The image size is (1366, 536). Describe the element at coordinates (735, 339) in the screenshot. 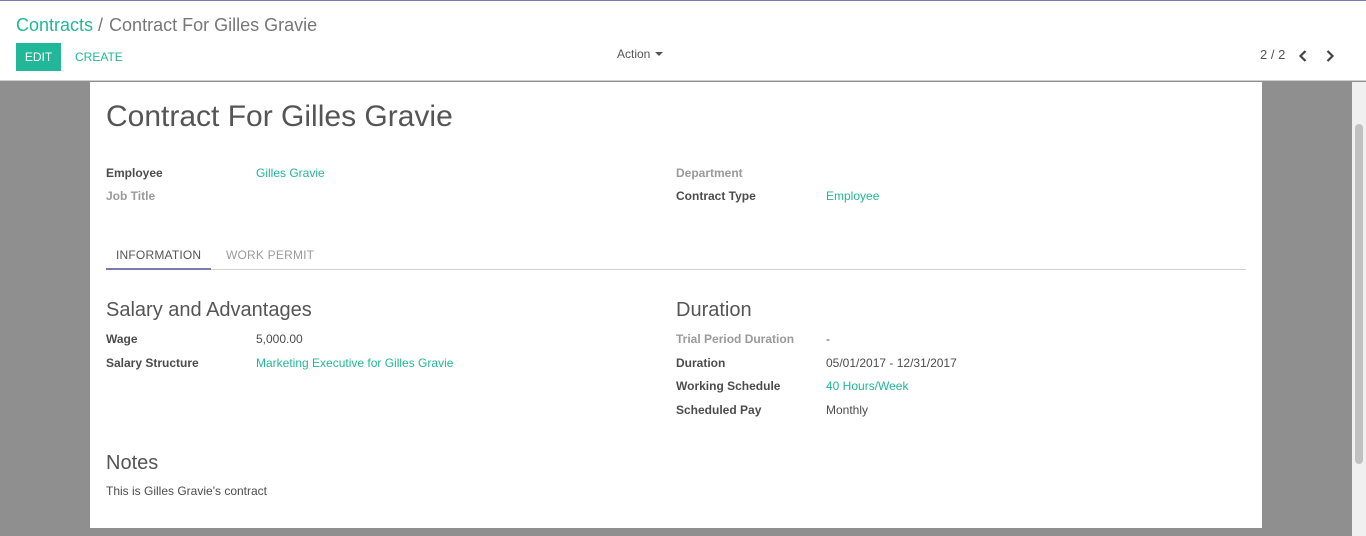

I see `trial-period-label: Trial Period Duration` at that location.